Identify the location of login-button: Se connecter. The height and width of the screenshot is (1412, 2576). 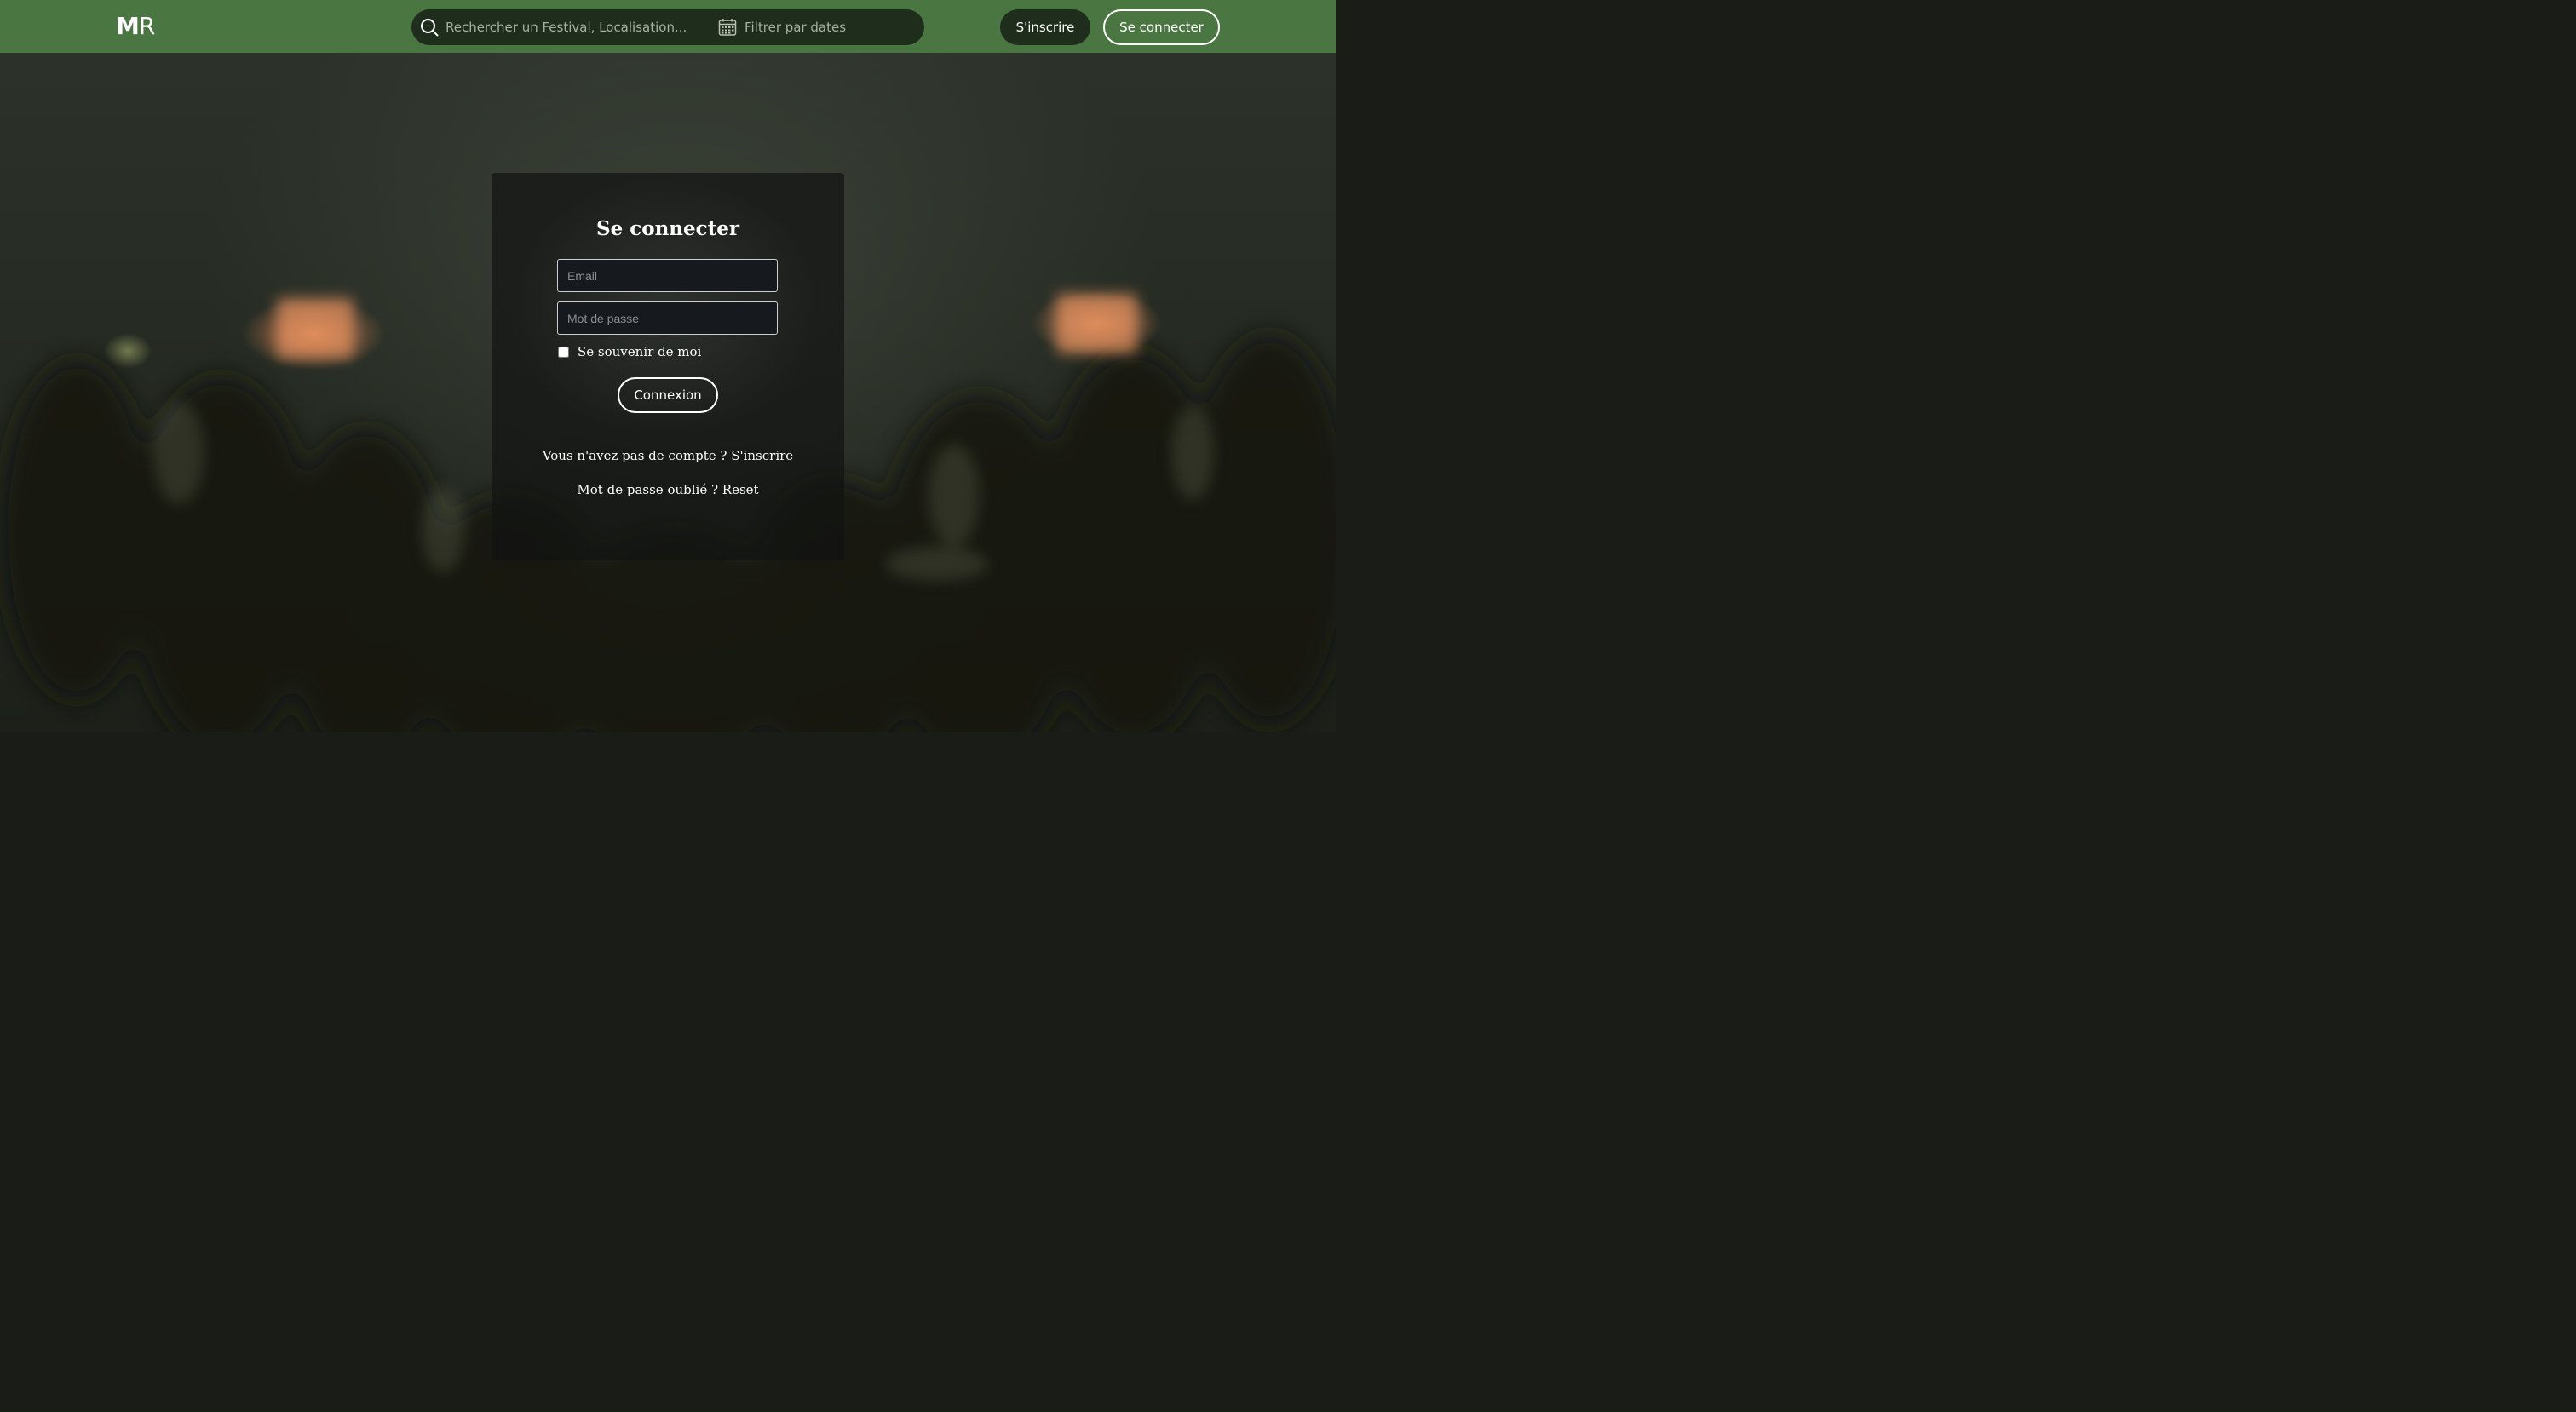
(1162, 27).